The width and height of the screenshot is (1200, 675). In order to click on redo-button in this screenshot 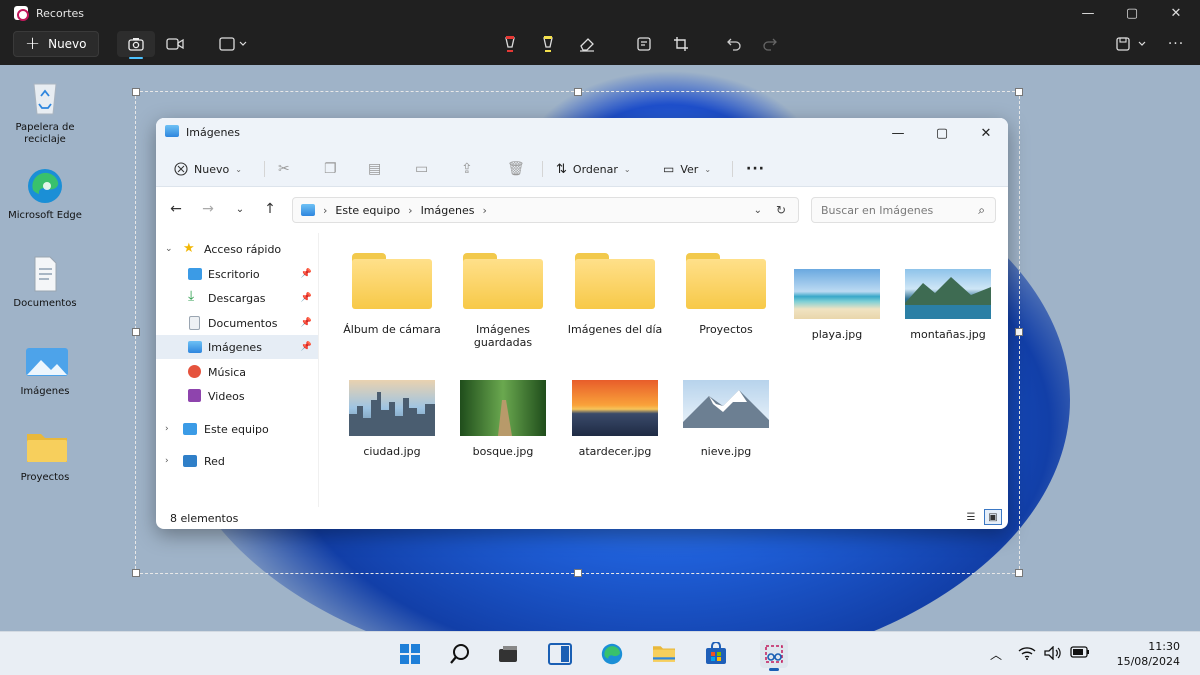, I will do `click(770, 44)`.